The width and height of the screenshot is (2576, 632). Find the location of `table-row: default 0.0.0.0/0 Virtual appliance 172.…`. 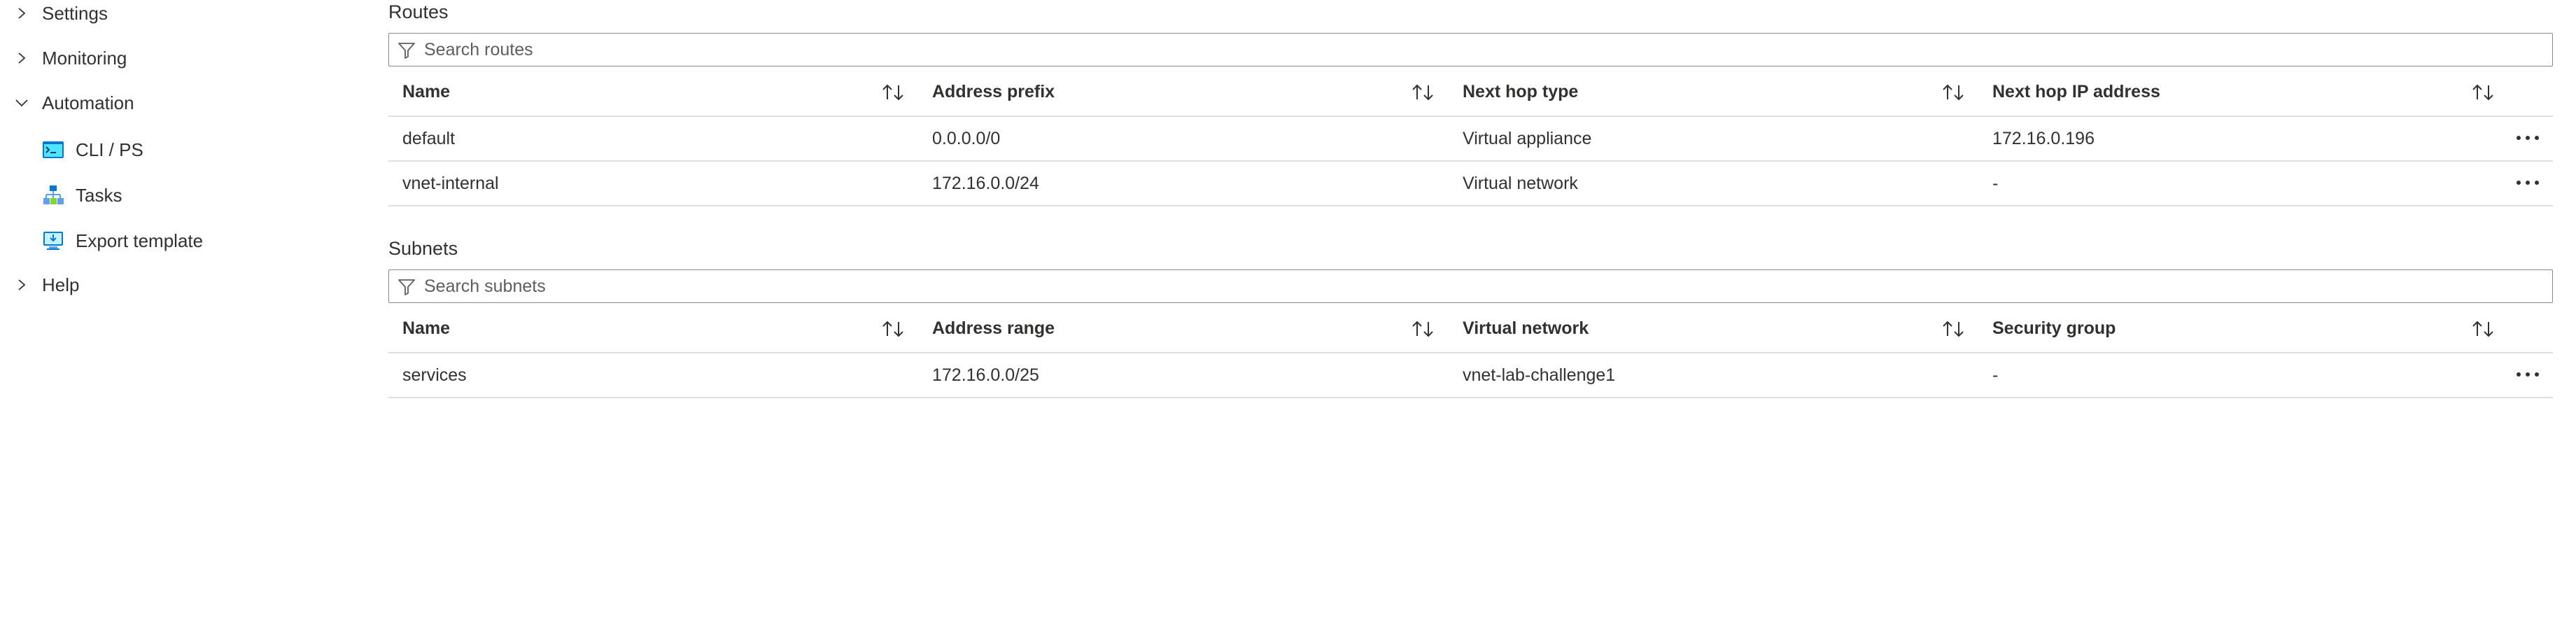

table-row: default 0.0.0.0/0 Virtual appliance 172.… is located at coordinates (1470, 139).